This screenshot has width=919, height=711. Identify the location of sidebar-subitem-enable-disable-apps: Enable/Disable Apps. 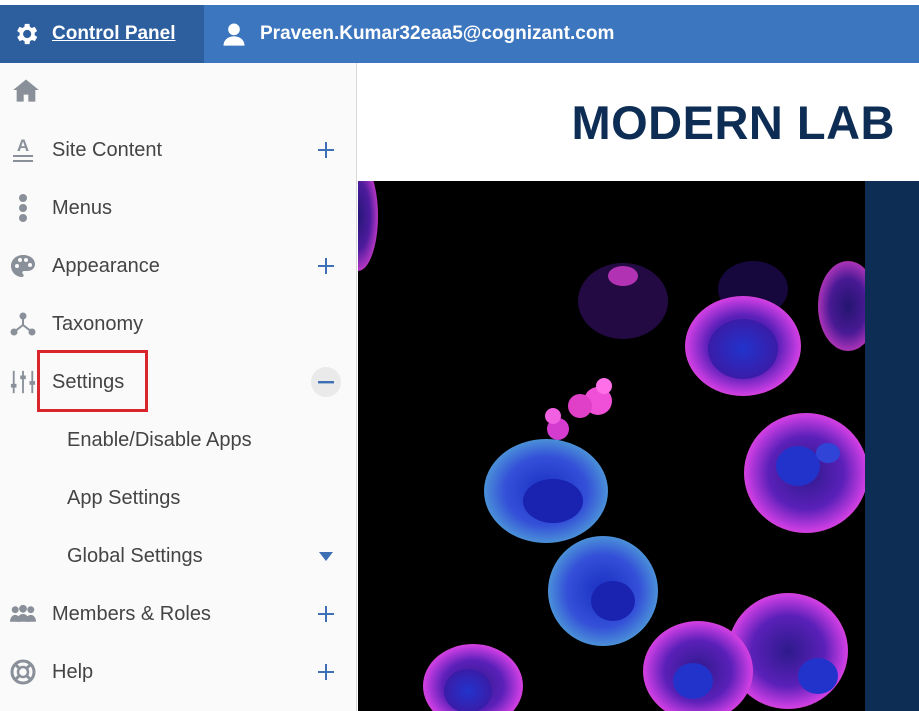
(178, 440).